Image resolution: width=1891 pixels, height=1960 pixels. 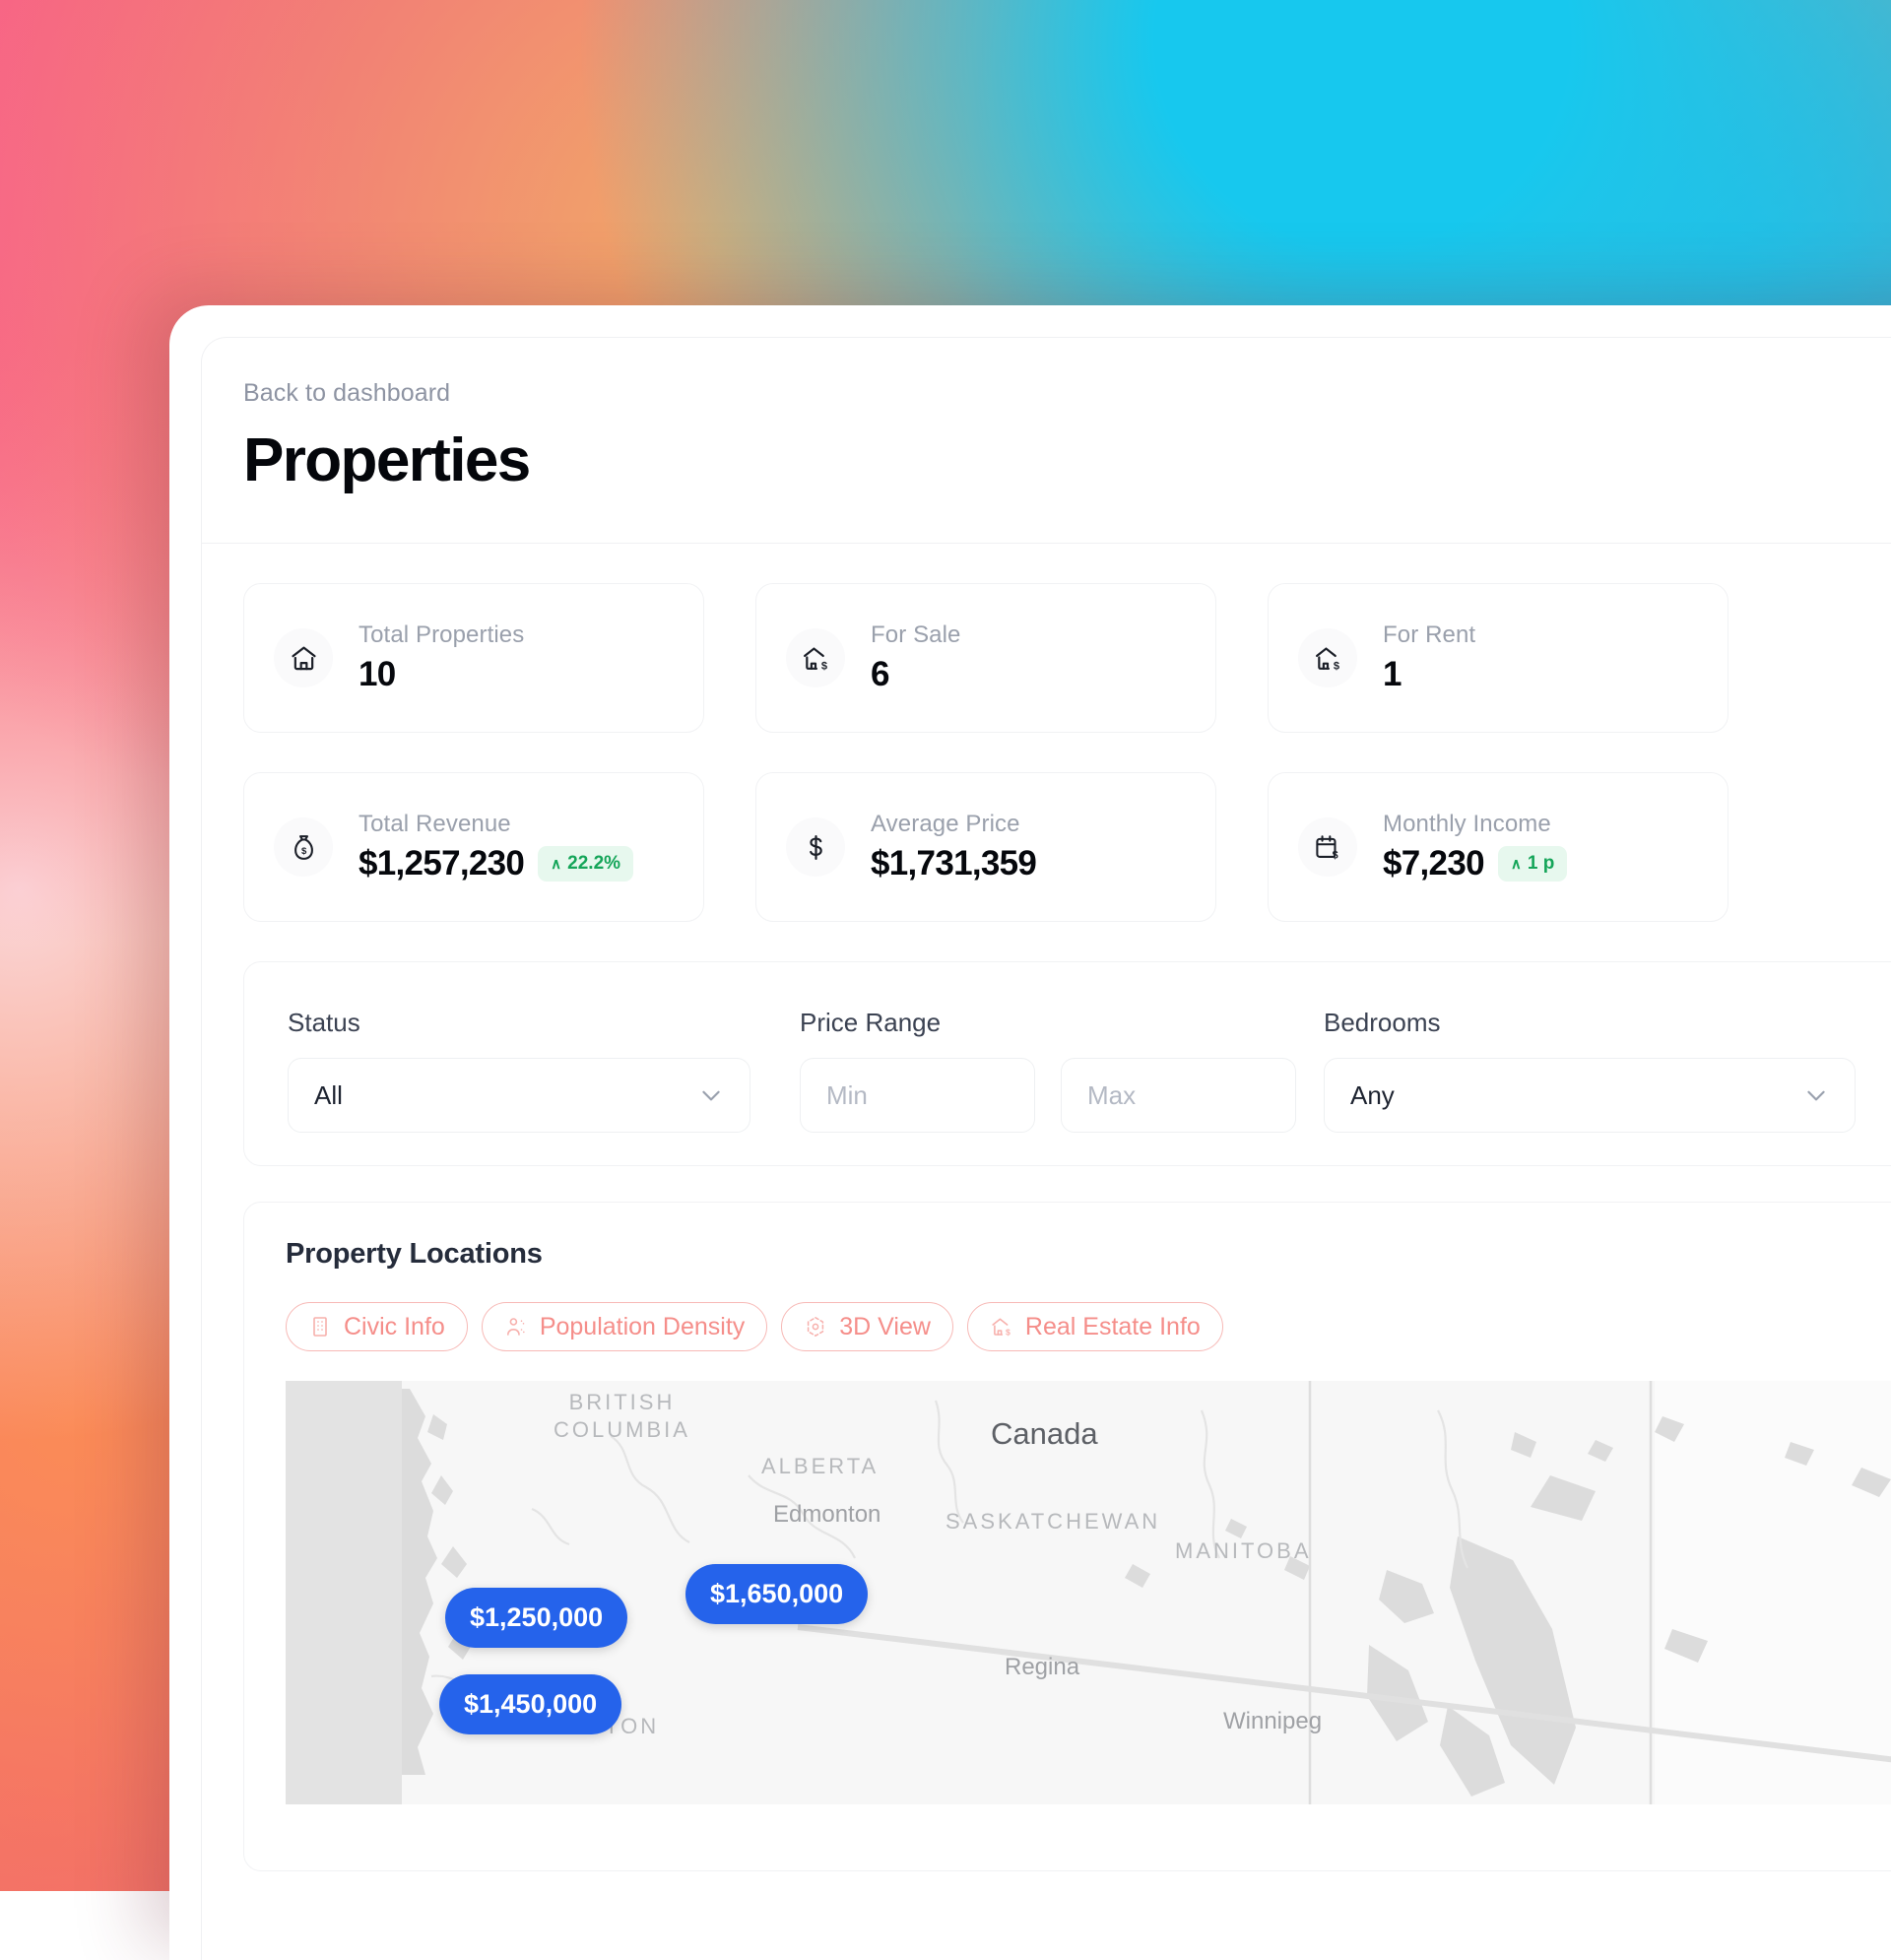 I want to click on price-max-field, so click(x=1179, y=1095).